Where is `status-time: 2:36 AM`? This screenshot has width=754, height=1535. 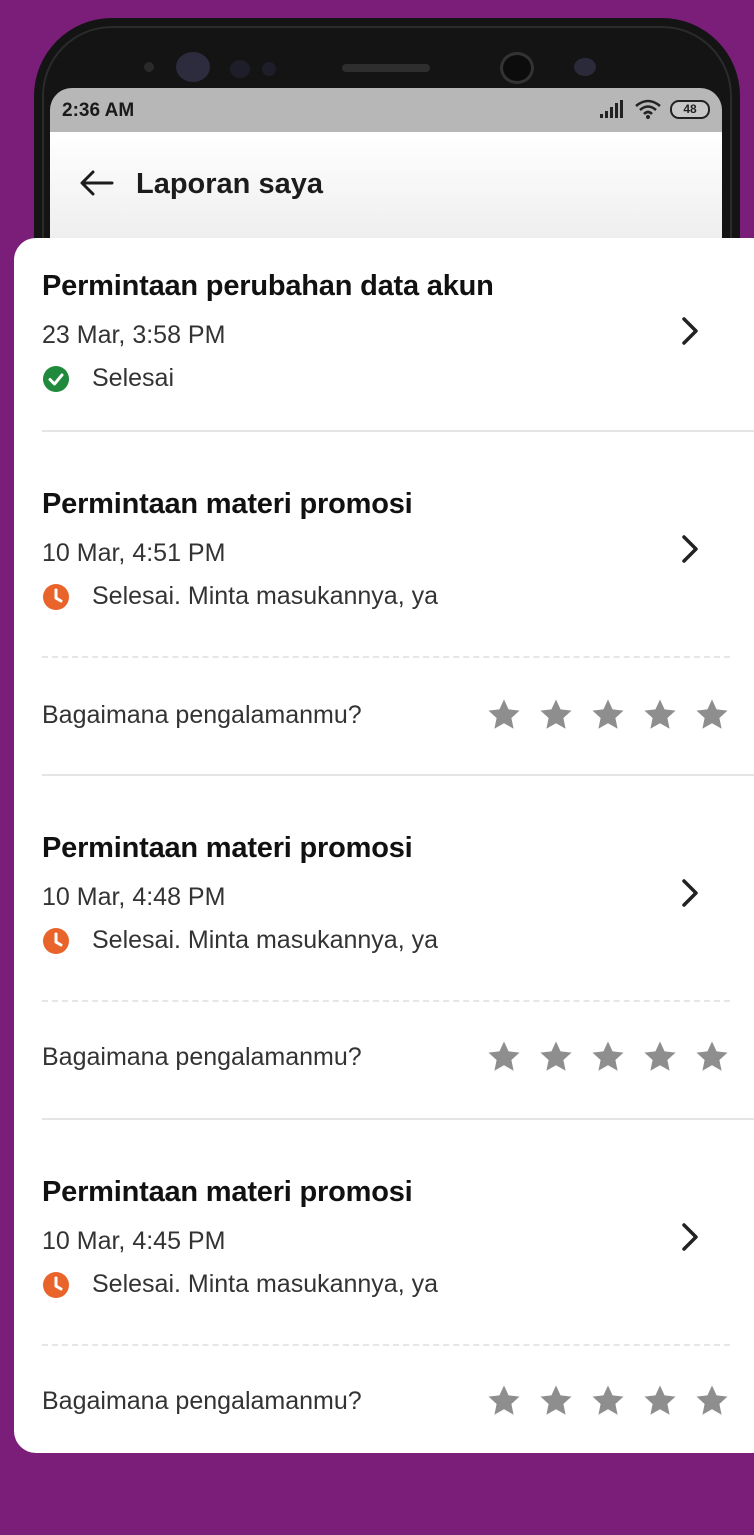 status-time: 2:36 AM is located at coordinates (98, 110).